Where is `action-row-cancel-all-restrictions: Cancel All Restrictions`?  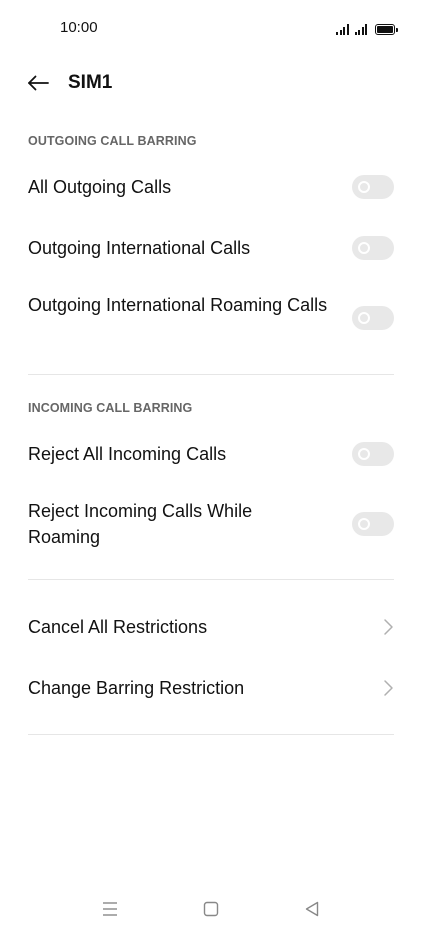
action-row-cancel-all-restrictions: Cancel All Restrictions is located at coordinates (211, 627).